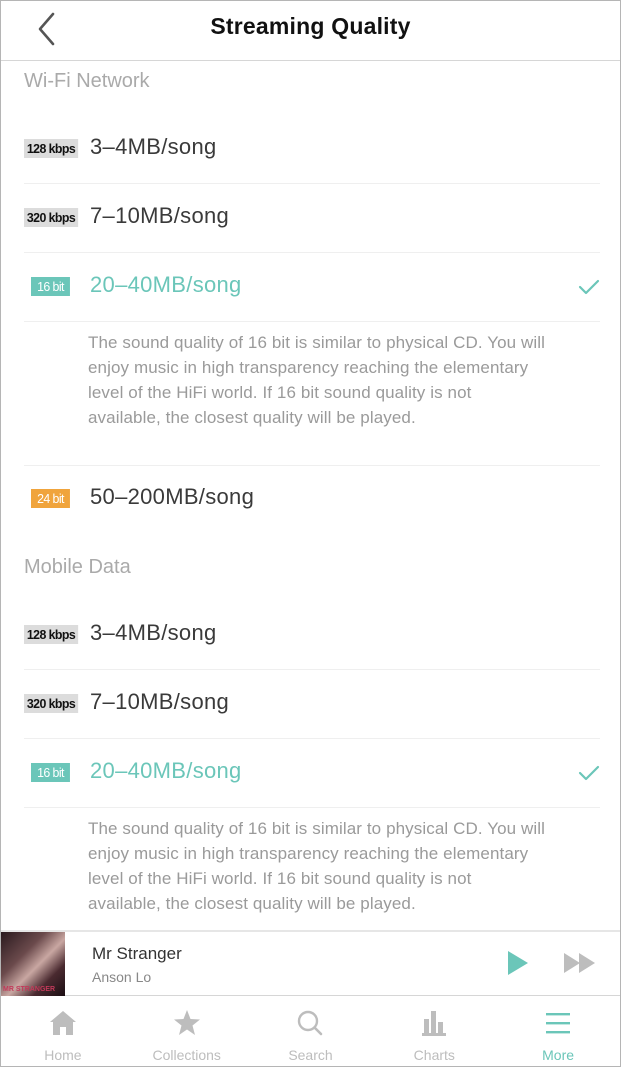 This screenshot has height=1067, width=621. What do you see at coordinates (312, 219) in the screenshot?
I see `quality-option-wifi-320kbps: 320 kbps 7–10MB/song` at bounding box center [312, 219].